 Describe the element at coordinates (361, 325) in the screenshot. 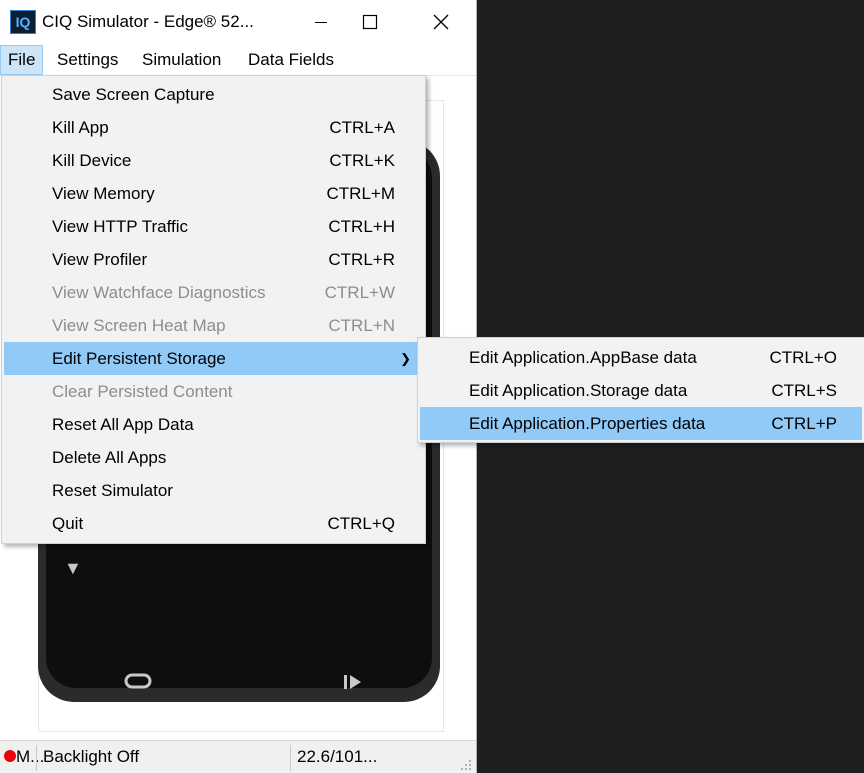

I see `menu-item-shortcut: CTRL+N` at that location.